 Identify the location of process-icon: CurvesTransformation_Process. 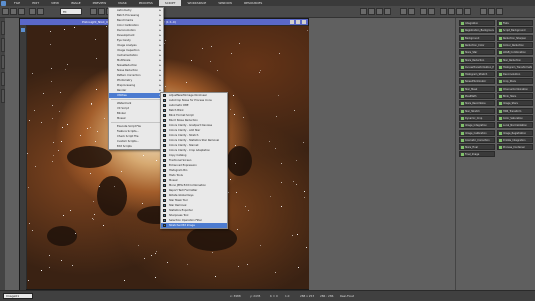
(477, 66).